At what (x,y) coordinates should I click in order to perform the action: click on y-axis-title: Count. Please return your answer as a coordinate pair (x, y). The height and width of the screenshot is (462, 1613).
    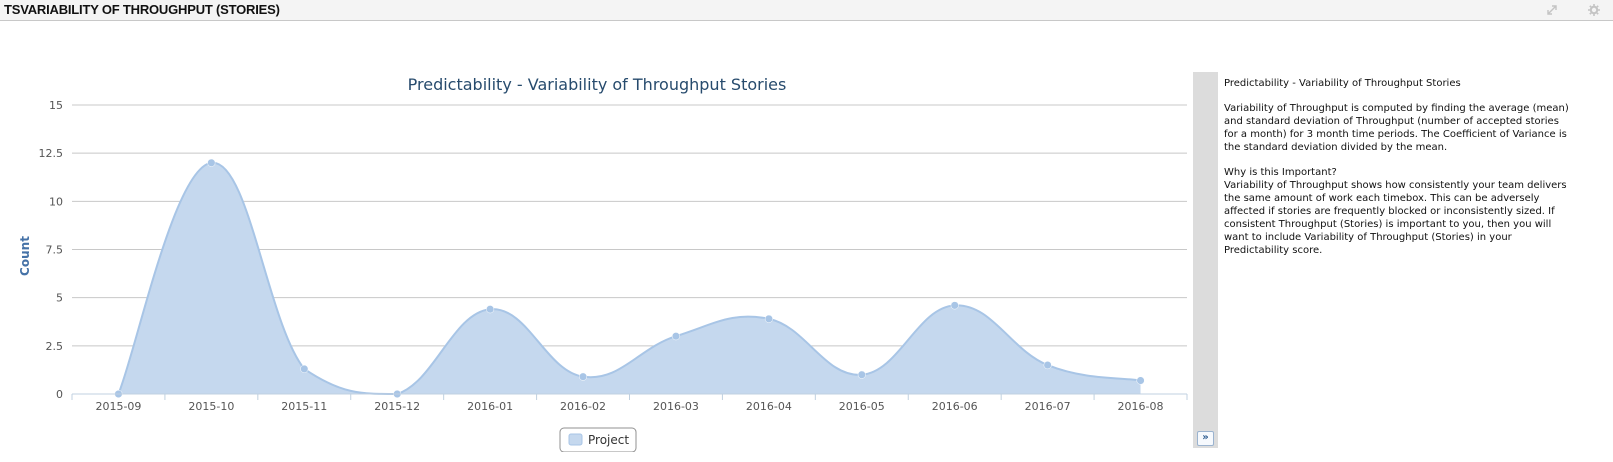
    Looking at the image, I should click on (25, 256).